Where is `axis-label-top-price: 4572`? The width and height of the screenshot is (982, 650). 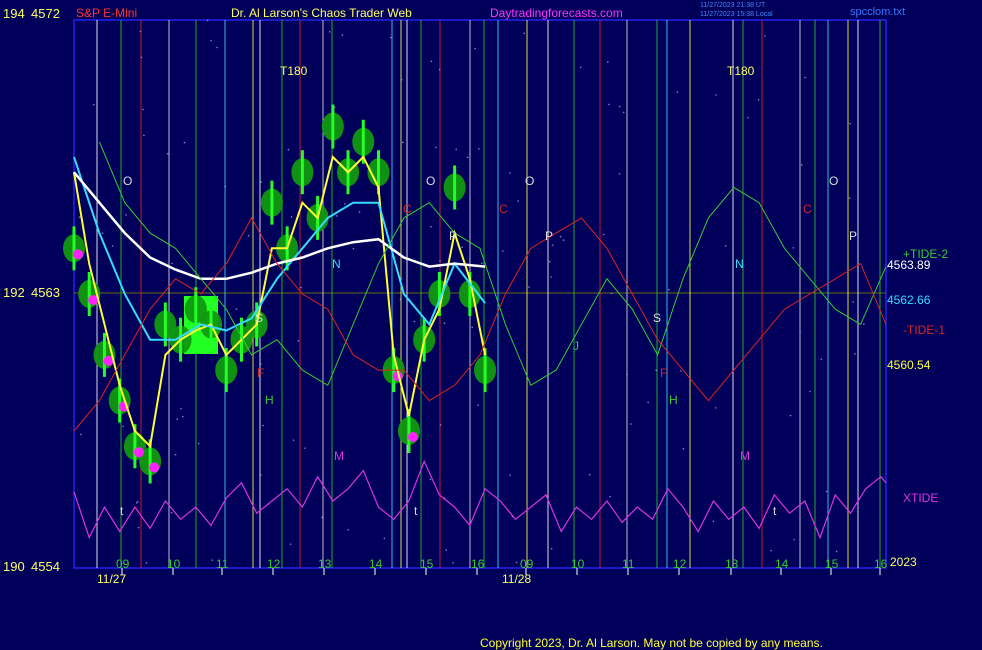
axis-label-top-price: 4572 is located at coordinates (45, 13).